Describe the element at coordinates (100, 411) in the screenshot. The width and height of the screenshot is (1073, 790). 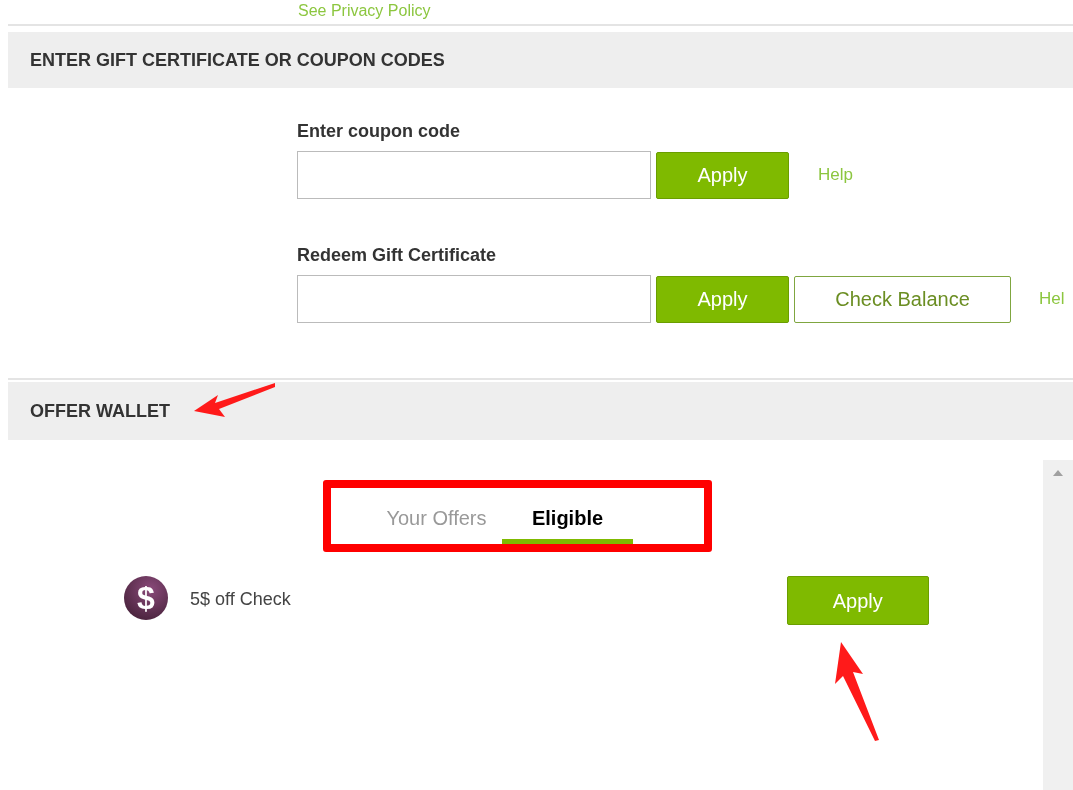
I see `section-title: OFFER WALLET` at that location.